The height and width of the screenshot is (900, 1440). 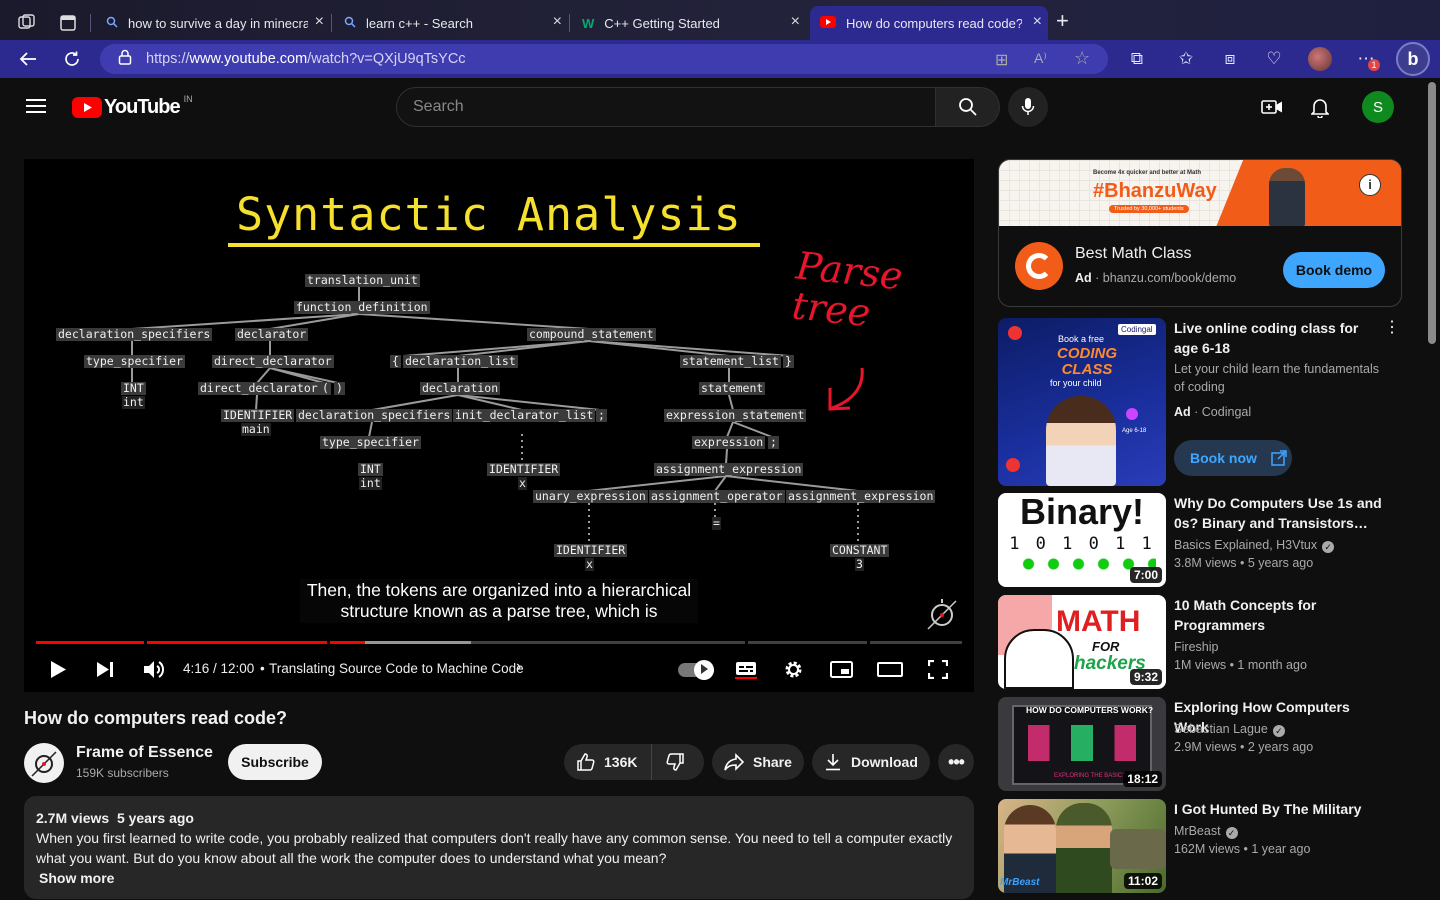 I want to click on advertiser-logo, so click(x=1039, y=266).